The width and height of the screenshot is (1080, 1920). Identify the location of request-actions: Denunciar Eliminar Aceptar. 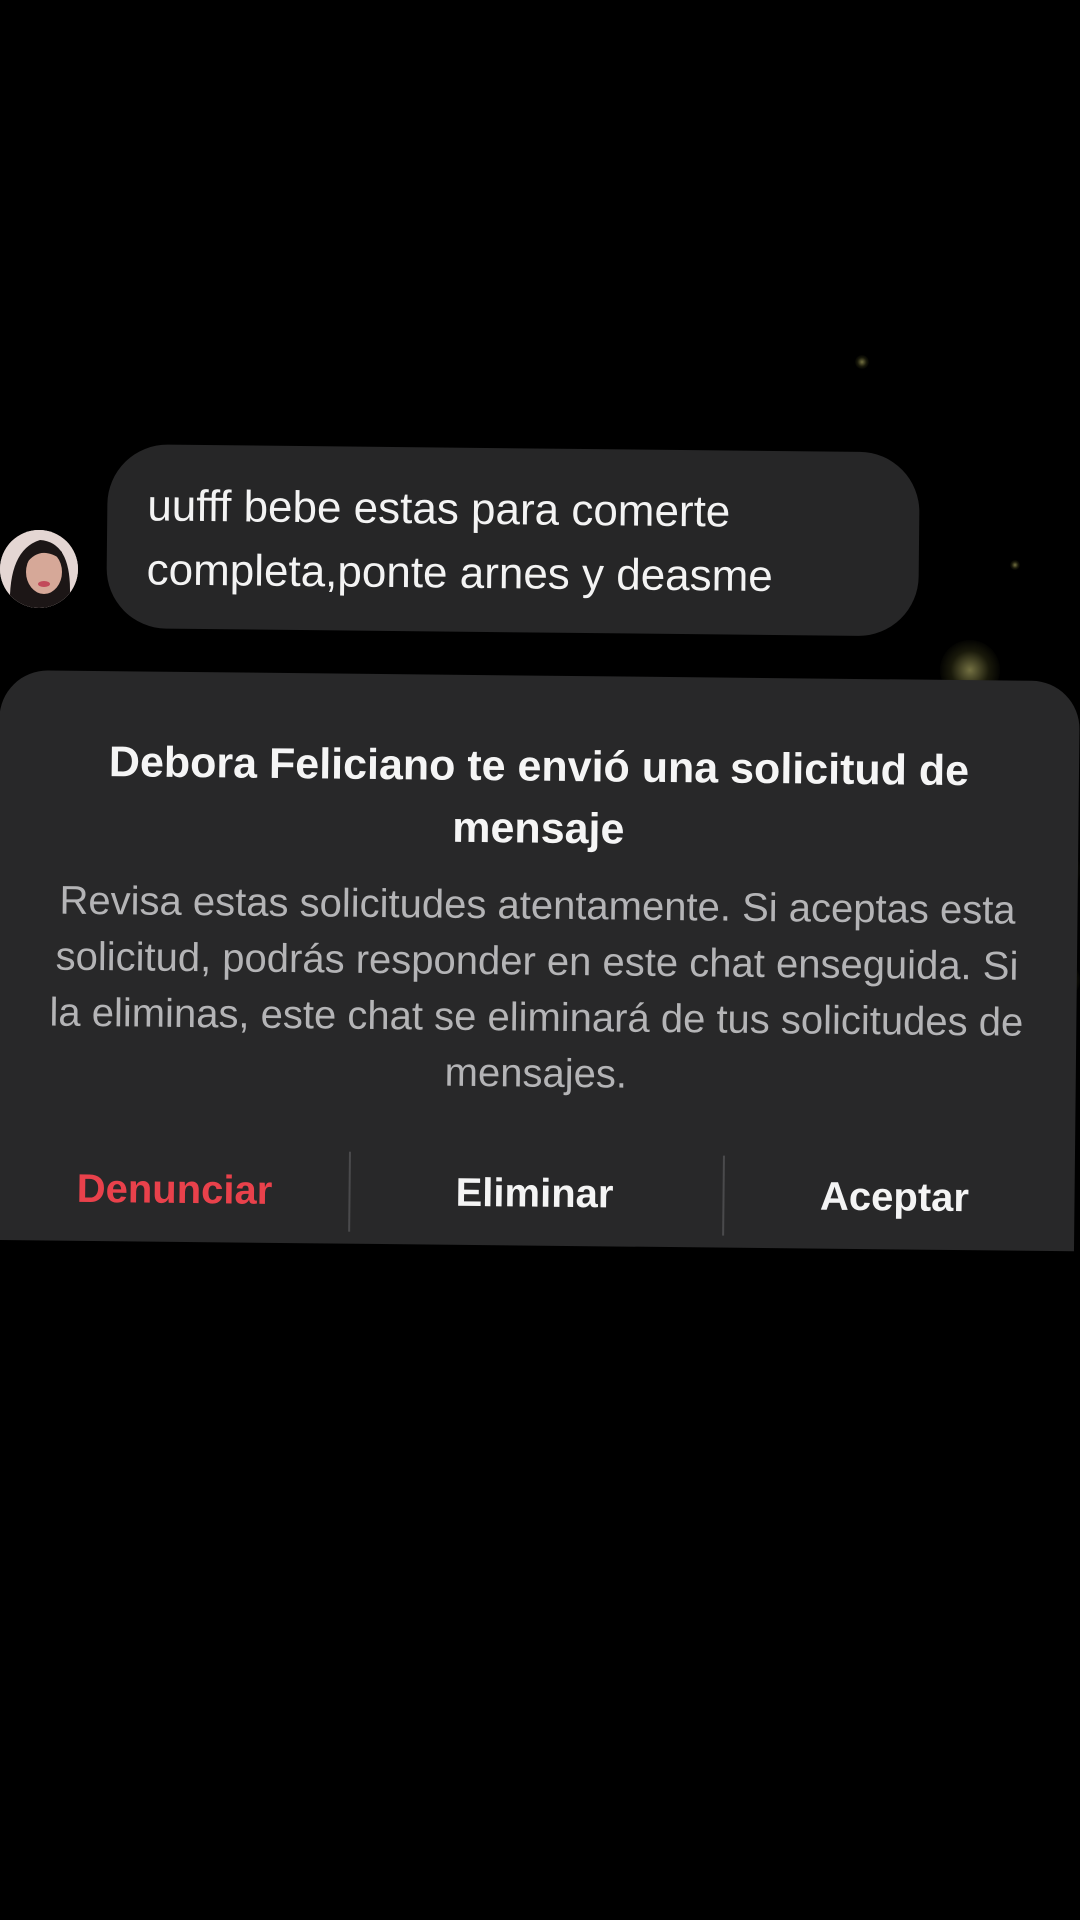
(537, 1193).